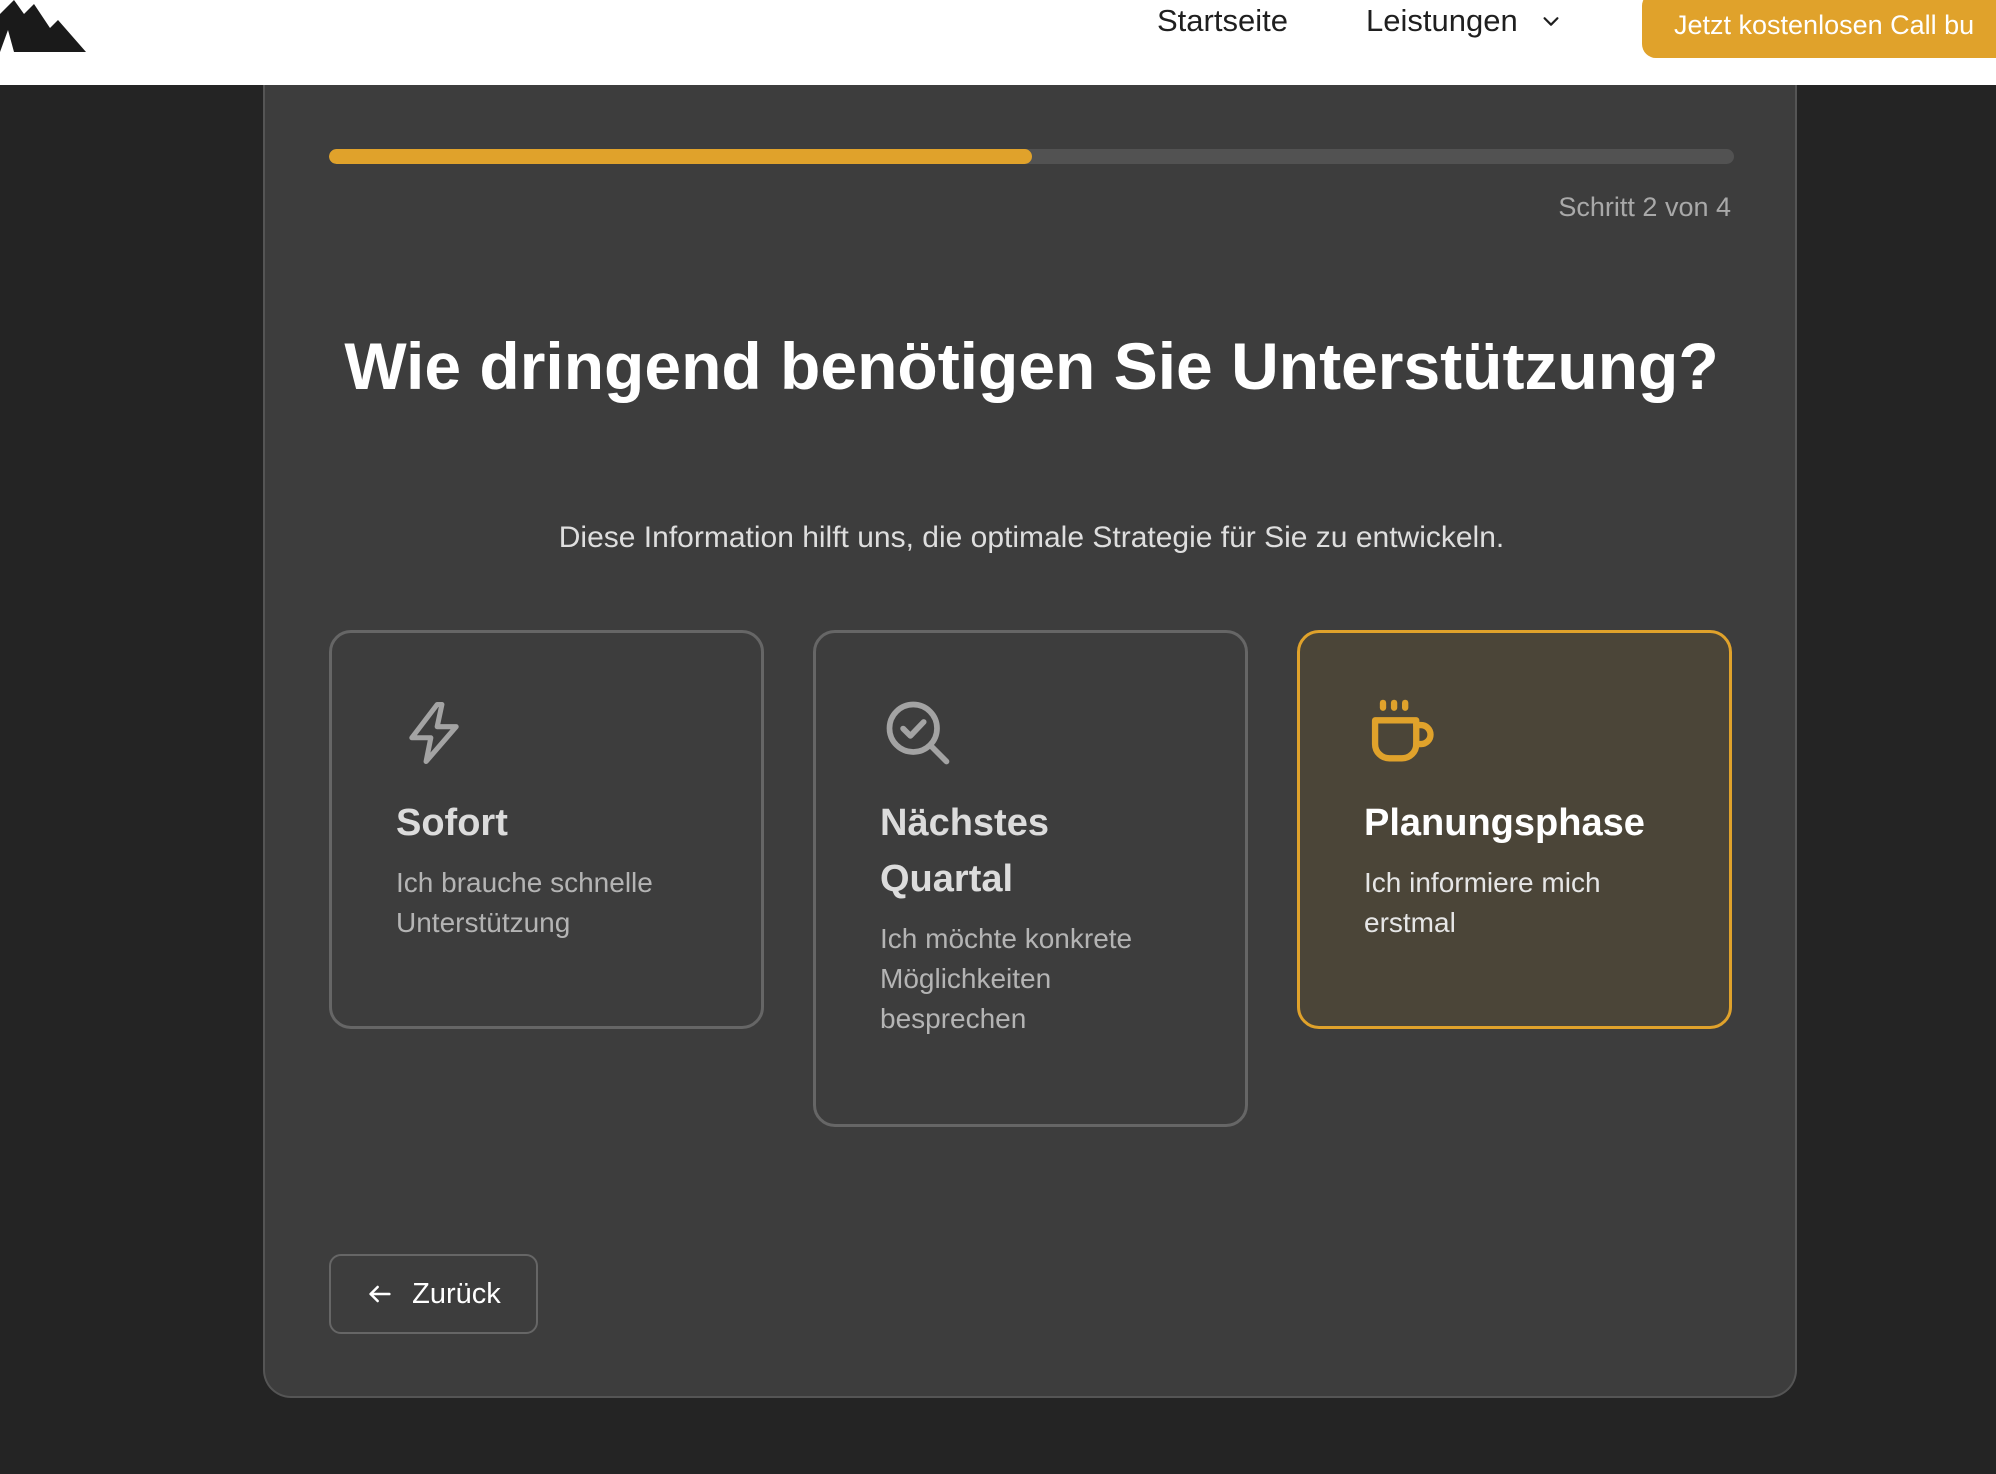 This screenshot has height=1474, width=1996. Describe the element at coordinates (1504, 823) in the screenshot. I see `option-title: Planungsphase` at that location.